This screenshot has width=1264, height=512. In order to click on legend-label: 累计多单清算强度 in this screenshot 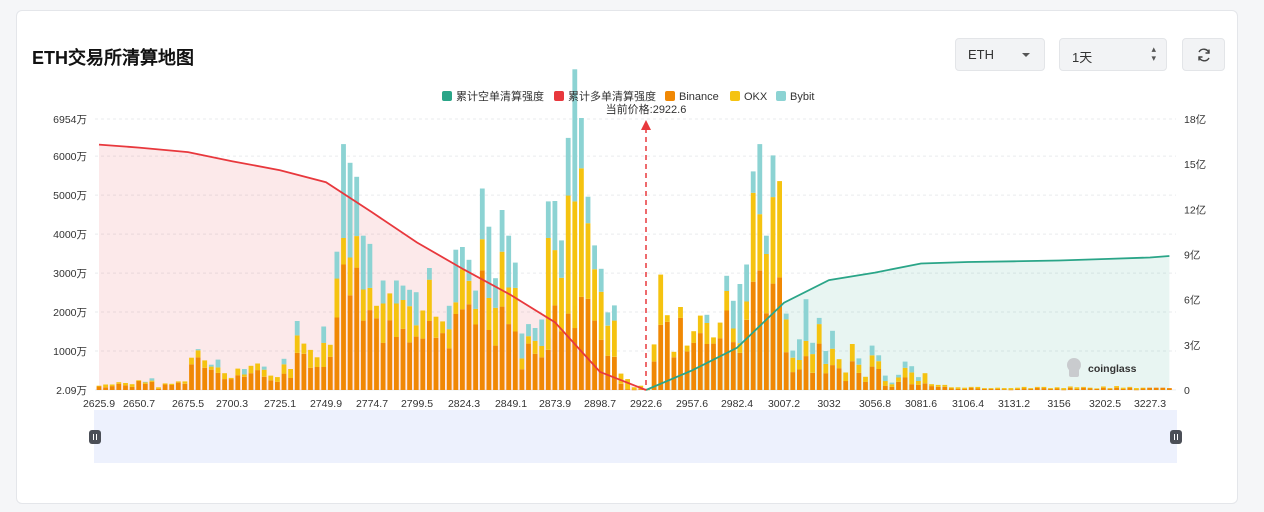, I will do `click(612, 96)`.